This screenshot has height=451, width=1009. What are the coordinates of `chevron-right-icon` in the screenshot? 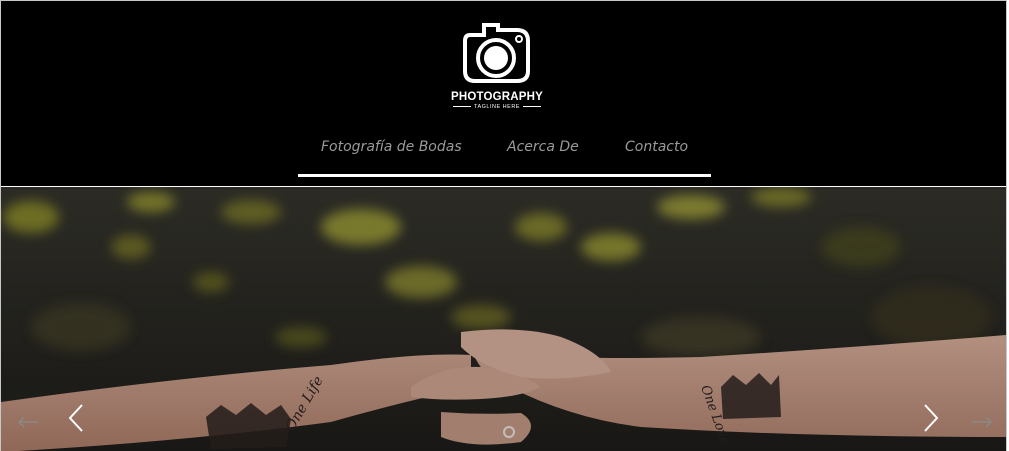 It's located at (931, 420).